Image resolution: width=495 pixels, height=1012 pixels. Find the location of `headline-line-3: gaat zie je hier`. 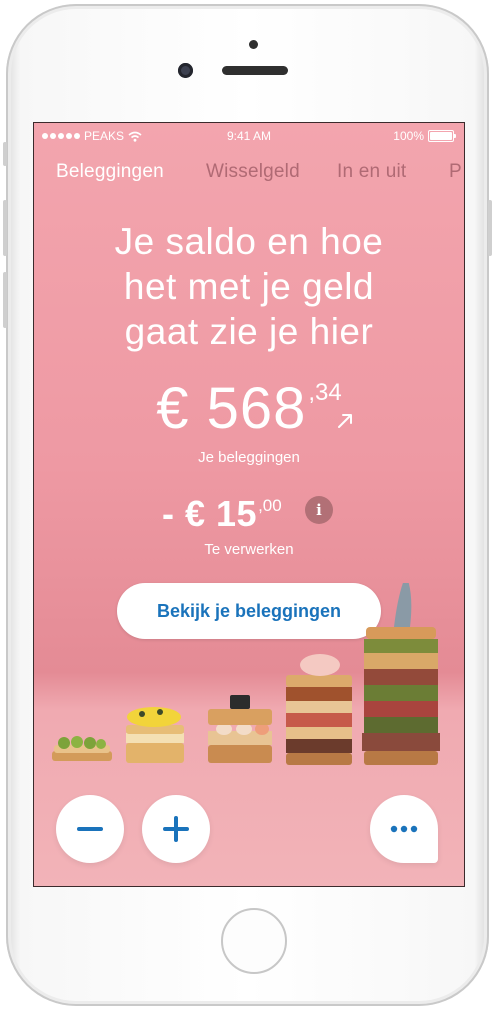

headline-line-3: gaat zie je hier is located at coordinates (249, 331).